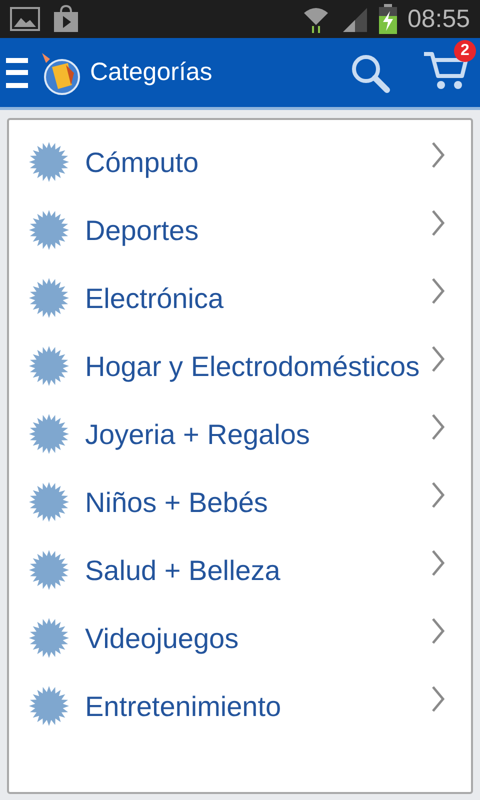  What do you see at coordinates (25, 19) in the screenshot?
I see `gallery-icon` at bounding box center [25, 19].